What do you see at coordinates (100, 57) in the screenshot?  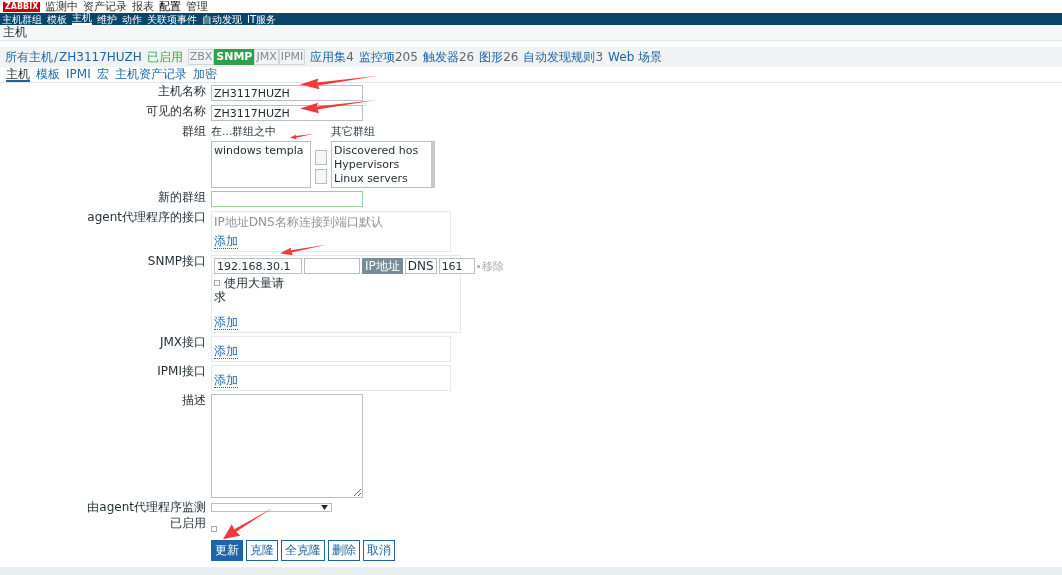 I see `host-link: ZH3117HUZH` at bounding box center [100, 57].